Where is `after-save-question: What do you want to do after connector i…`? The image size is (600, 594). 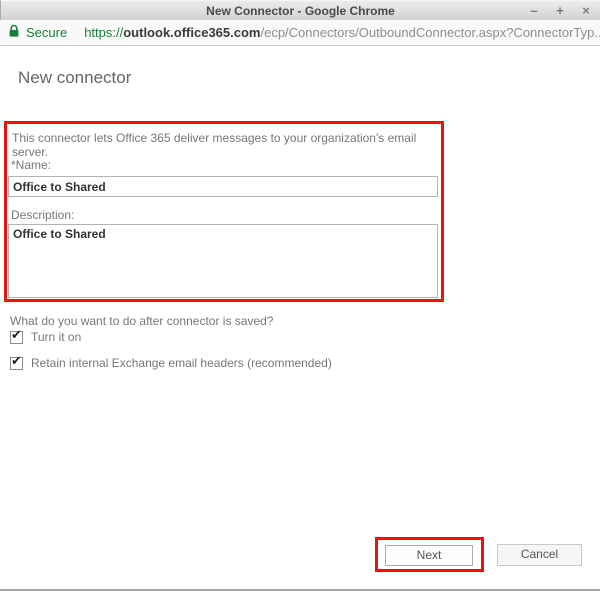
after-save-question: What do you want to do after connector i… is located at coordinates (142, 321).